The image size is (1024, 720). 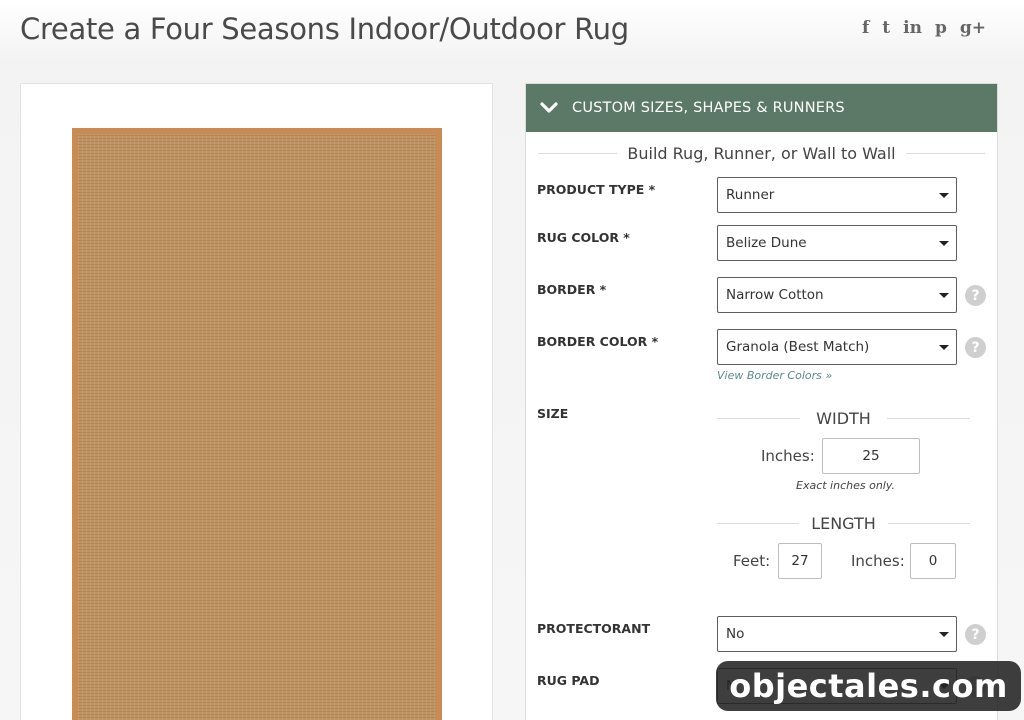 What do you see at coordinates (583, 237) in the screenshot?
I see `rug-color-label: RUG COLOR *` at bounding box center [583, 237].